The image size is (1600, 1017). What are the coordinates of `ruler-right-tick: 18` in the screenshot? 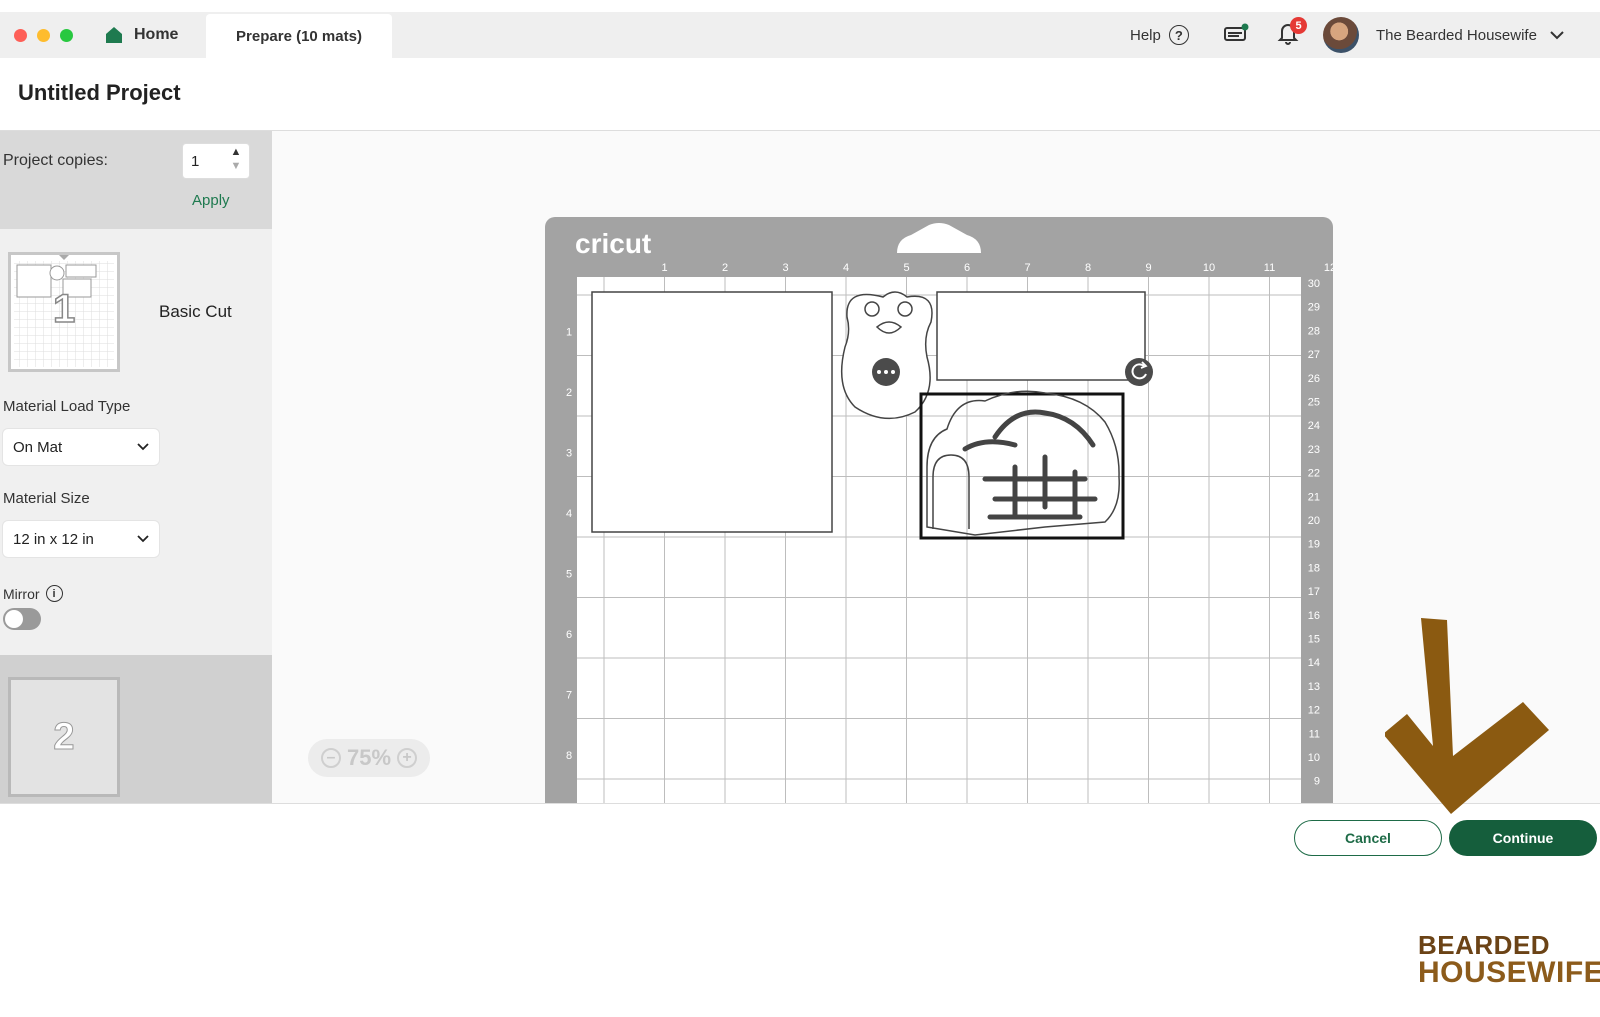 It's located at (1314, 568).